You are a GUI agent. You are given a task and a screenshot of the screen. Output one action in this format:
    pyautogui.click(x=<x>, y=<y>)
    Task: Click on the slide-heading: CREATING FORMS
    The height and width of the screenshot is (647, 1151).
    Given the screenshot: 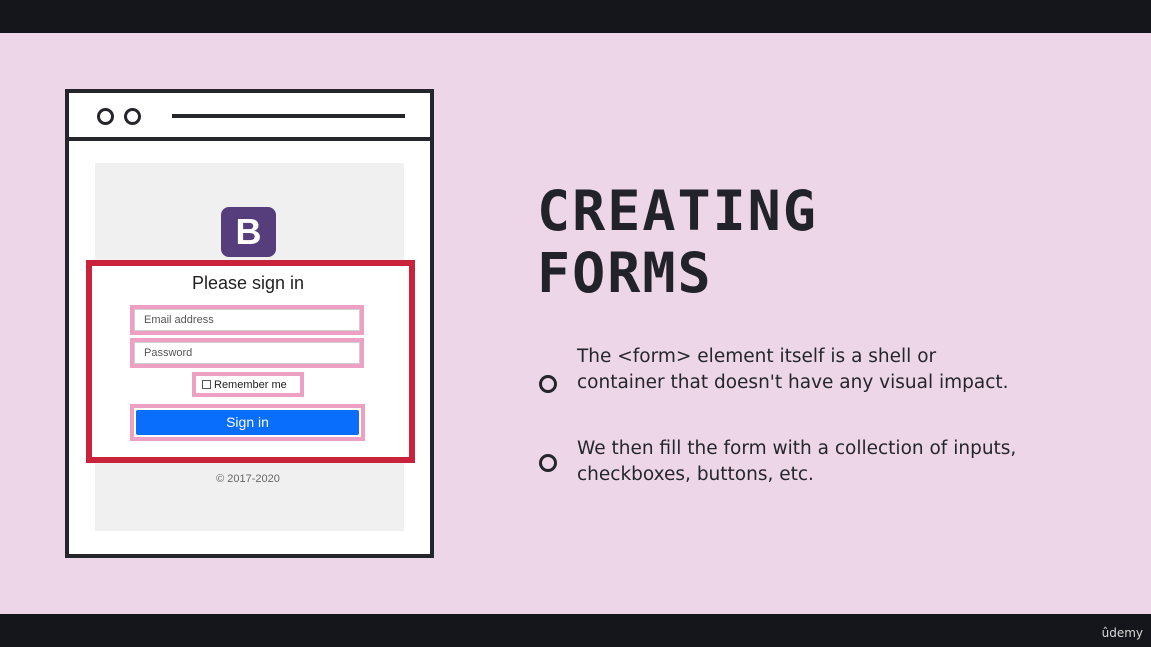 What is the action you would take?
    pyautogui.click(x=677, y=242)
    